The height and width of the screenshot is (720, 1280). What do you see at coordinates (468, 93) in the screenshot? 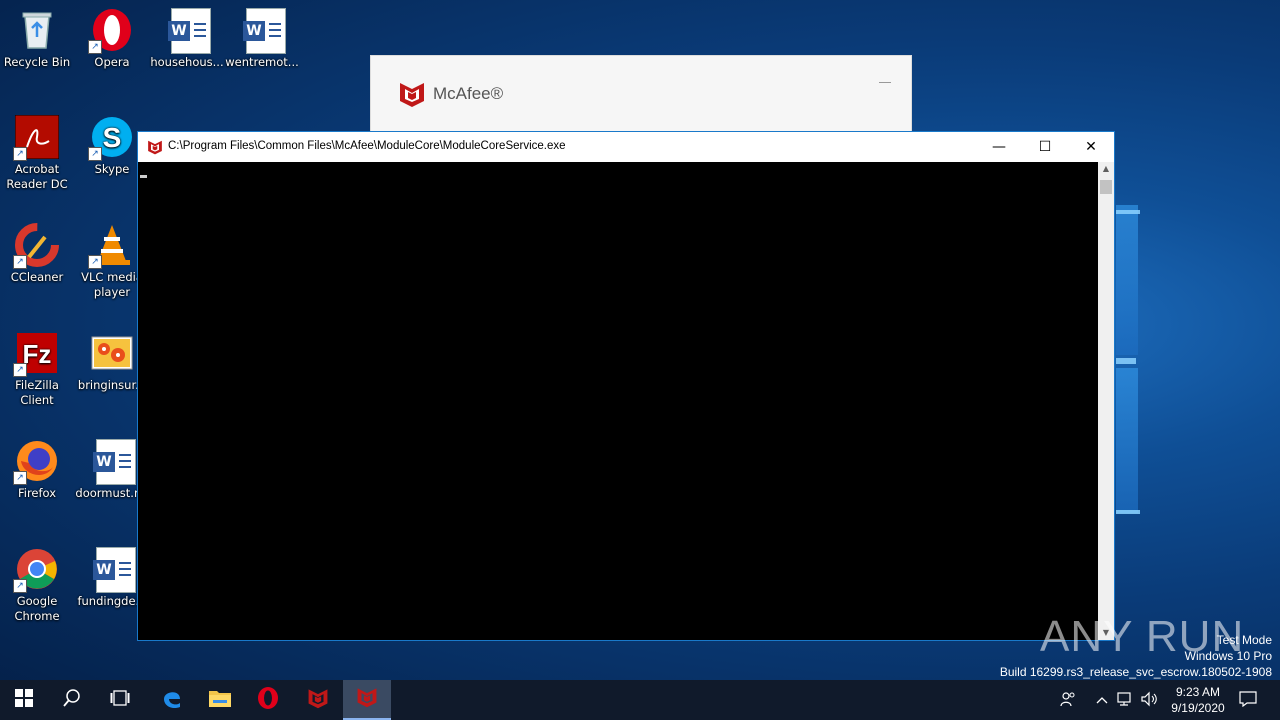
I see `mcafee-brand: McAfee®` at bounding box center [468, 93].